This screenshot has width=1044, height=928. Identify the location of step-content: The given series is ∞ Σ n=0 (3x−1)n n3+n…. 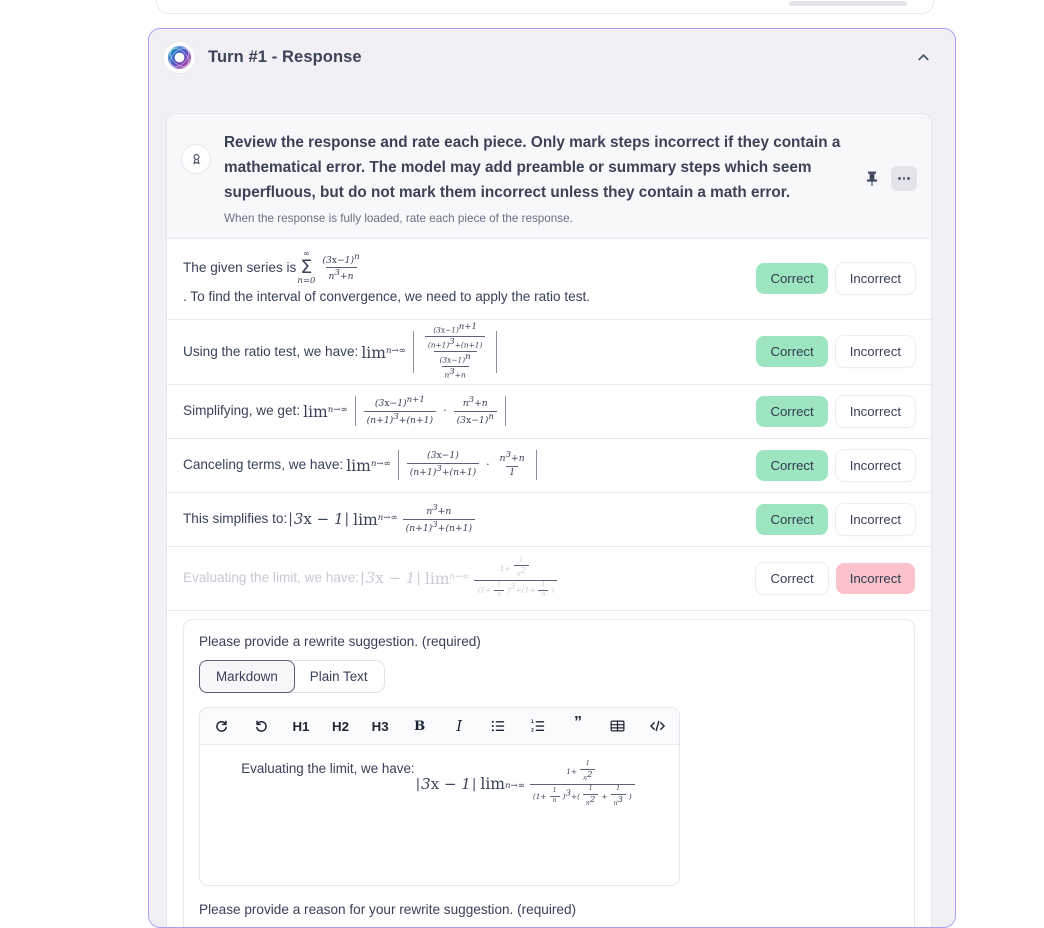
(463, 279).